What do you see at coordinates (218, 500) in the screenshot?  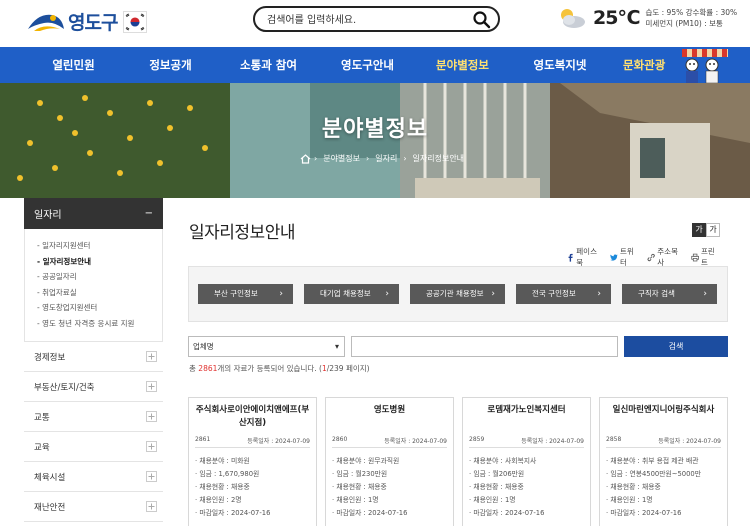 I see `job-headcount: · 채용인원 : 2명` at bounding box center [218, 500].